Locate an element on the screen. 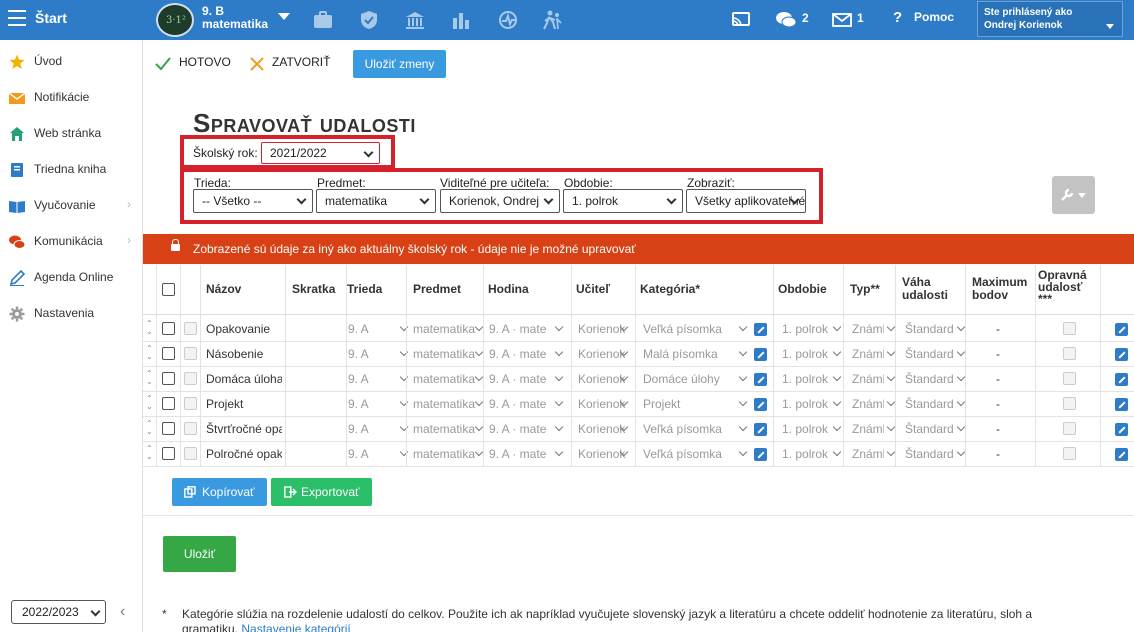 This screenshot has width=1134, height=632. year-select: 2022/2023 is located at coordinates (58, 612).